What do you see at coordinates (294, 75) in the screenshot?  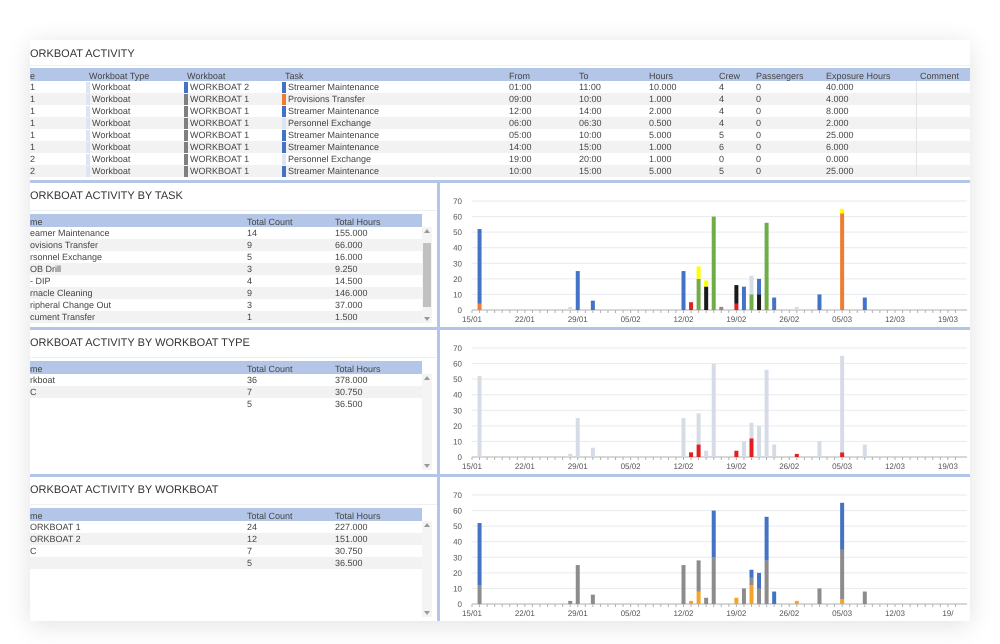 I see `column-header: Task` at bounding box center [294, 75].